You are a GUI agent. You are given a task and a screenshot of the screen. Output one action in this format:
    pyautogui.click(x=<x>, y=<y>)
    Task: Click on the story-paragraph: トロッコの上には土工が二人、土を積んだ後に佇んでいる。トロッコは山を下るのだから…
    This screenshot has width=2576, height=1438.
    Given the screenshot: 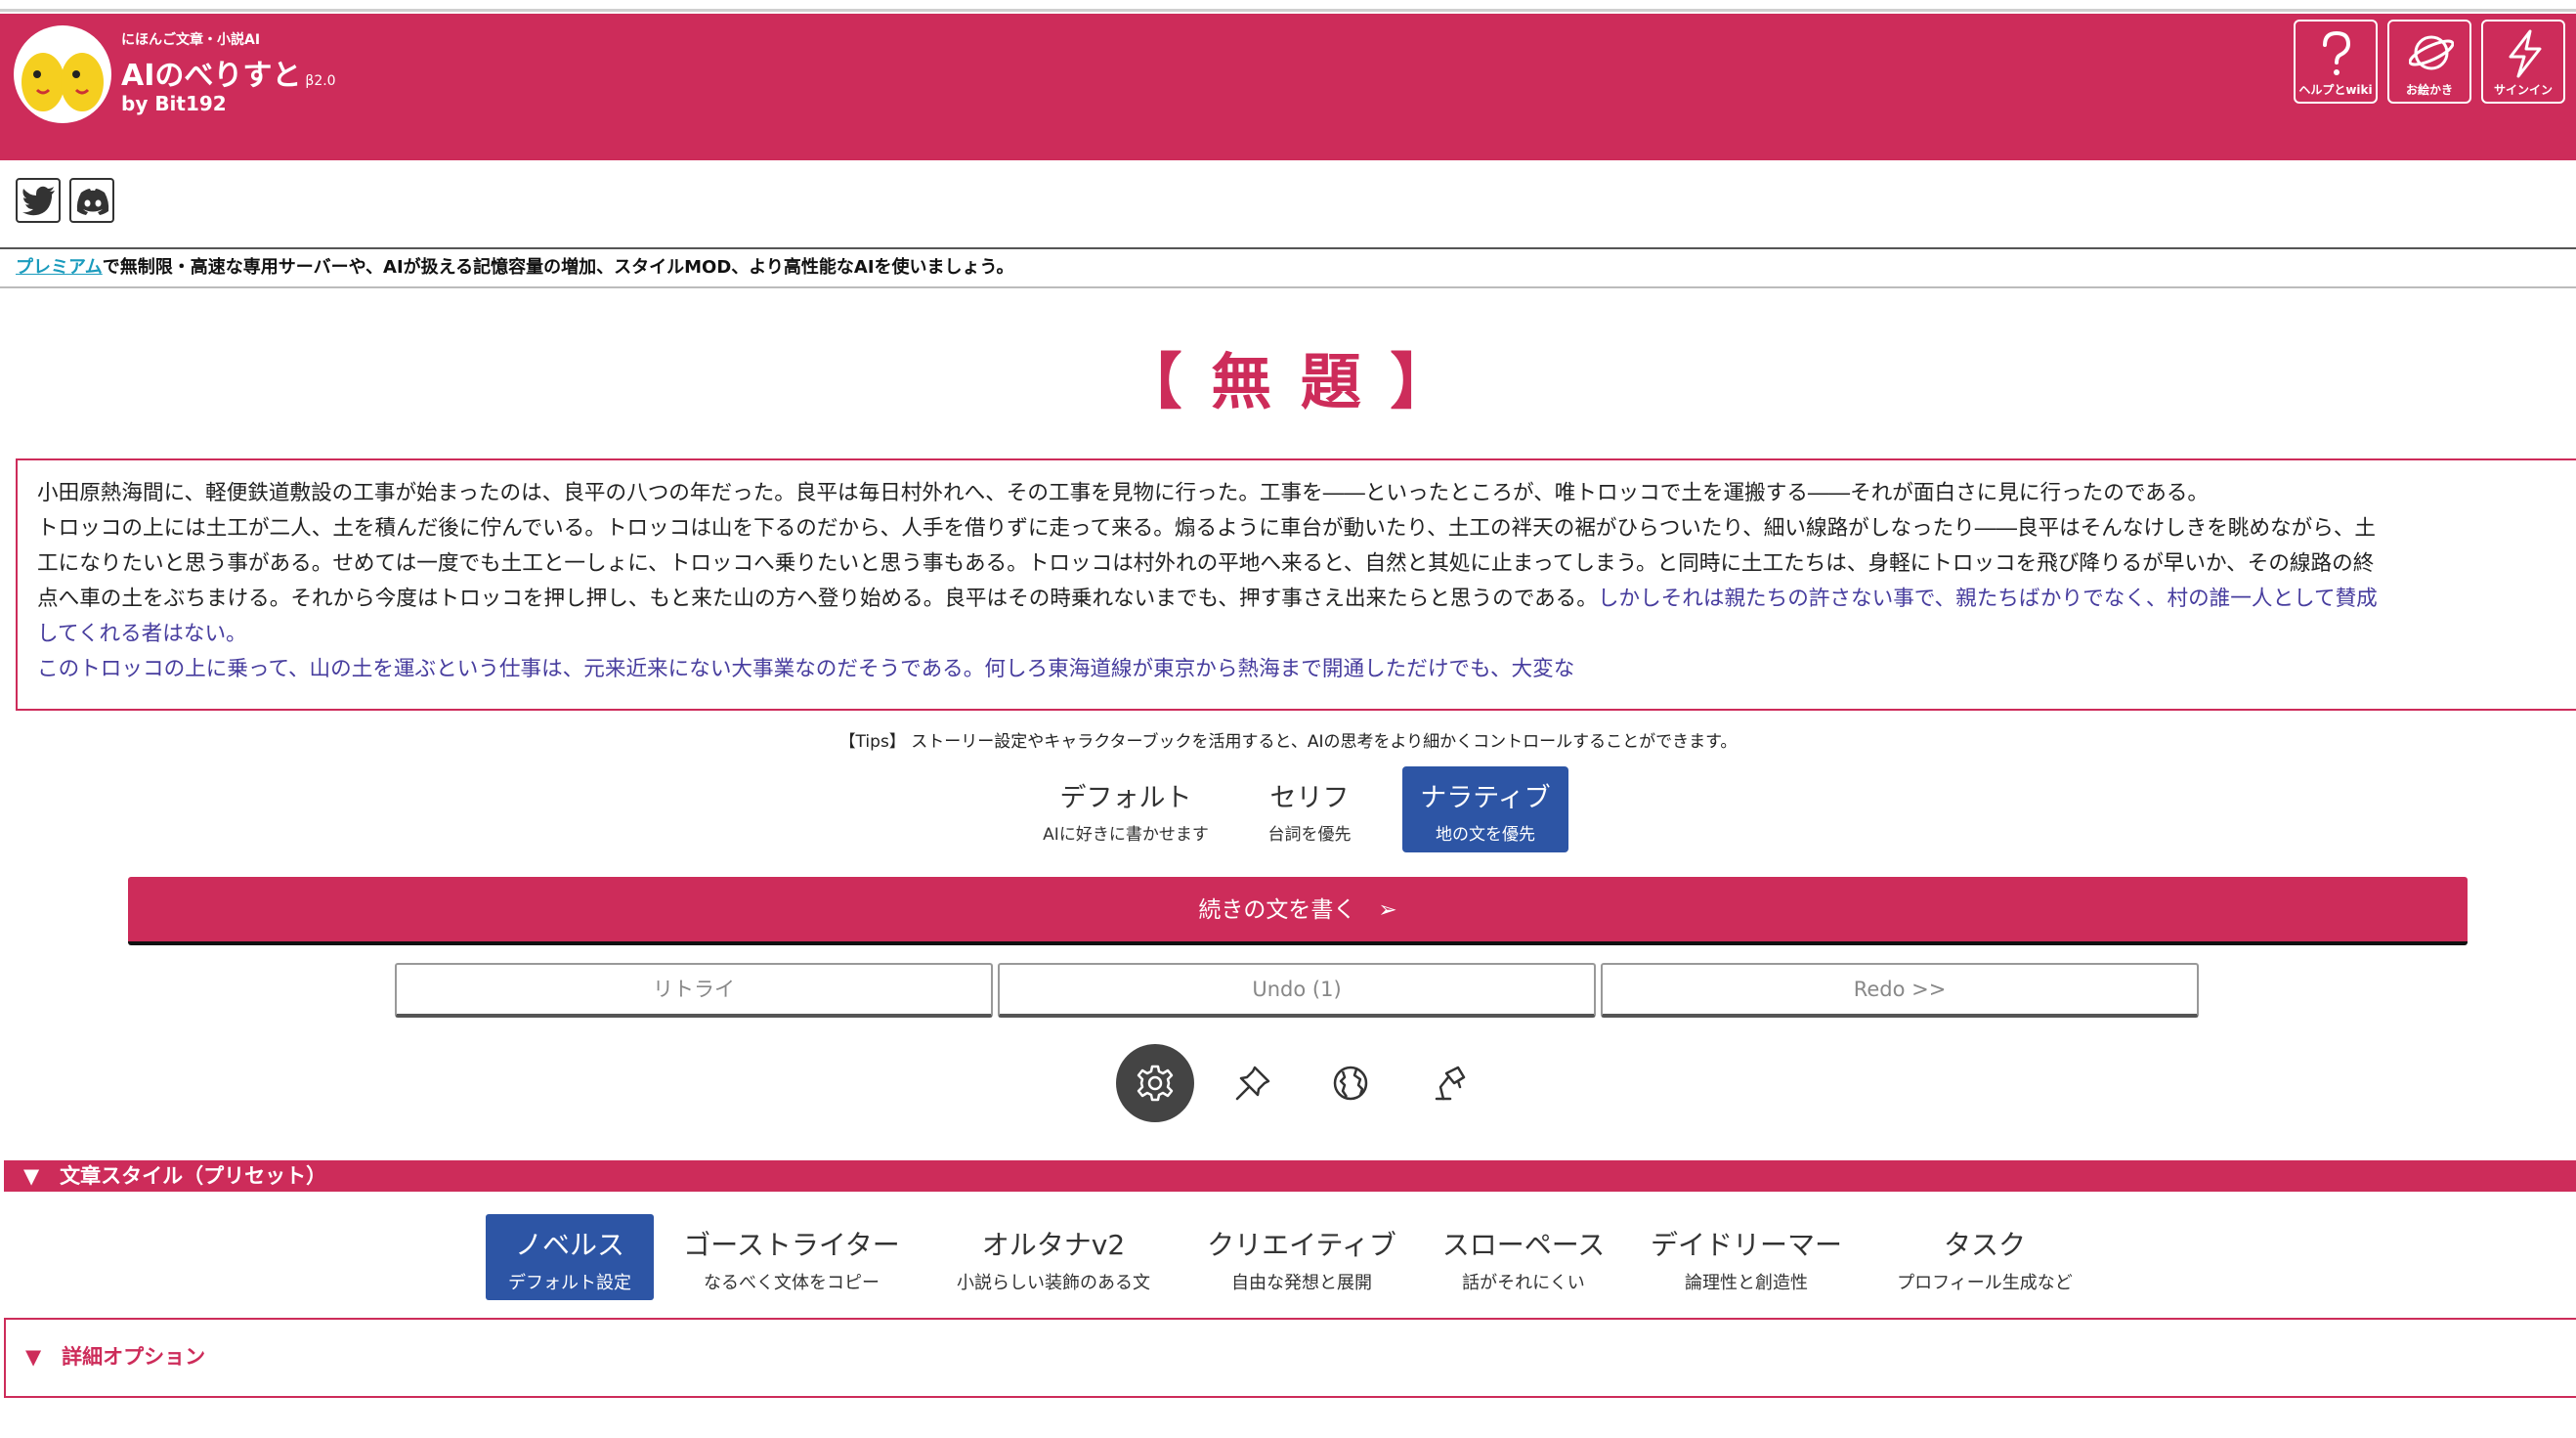 What is the action you would take?
    pyautogui.click(x=1207, y=581)
    